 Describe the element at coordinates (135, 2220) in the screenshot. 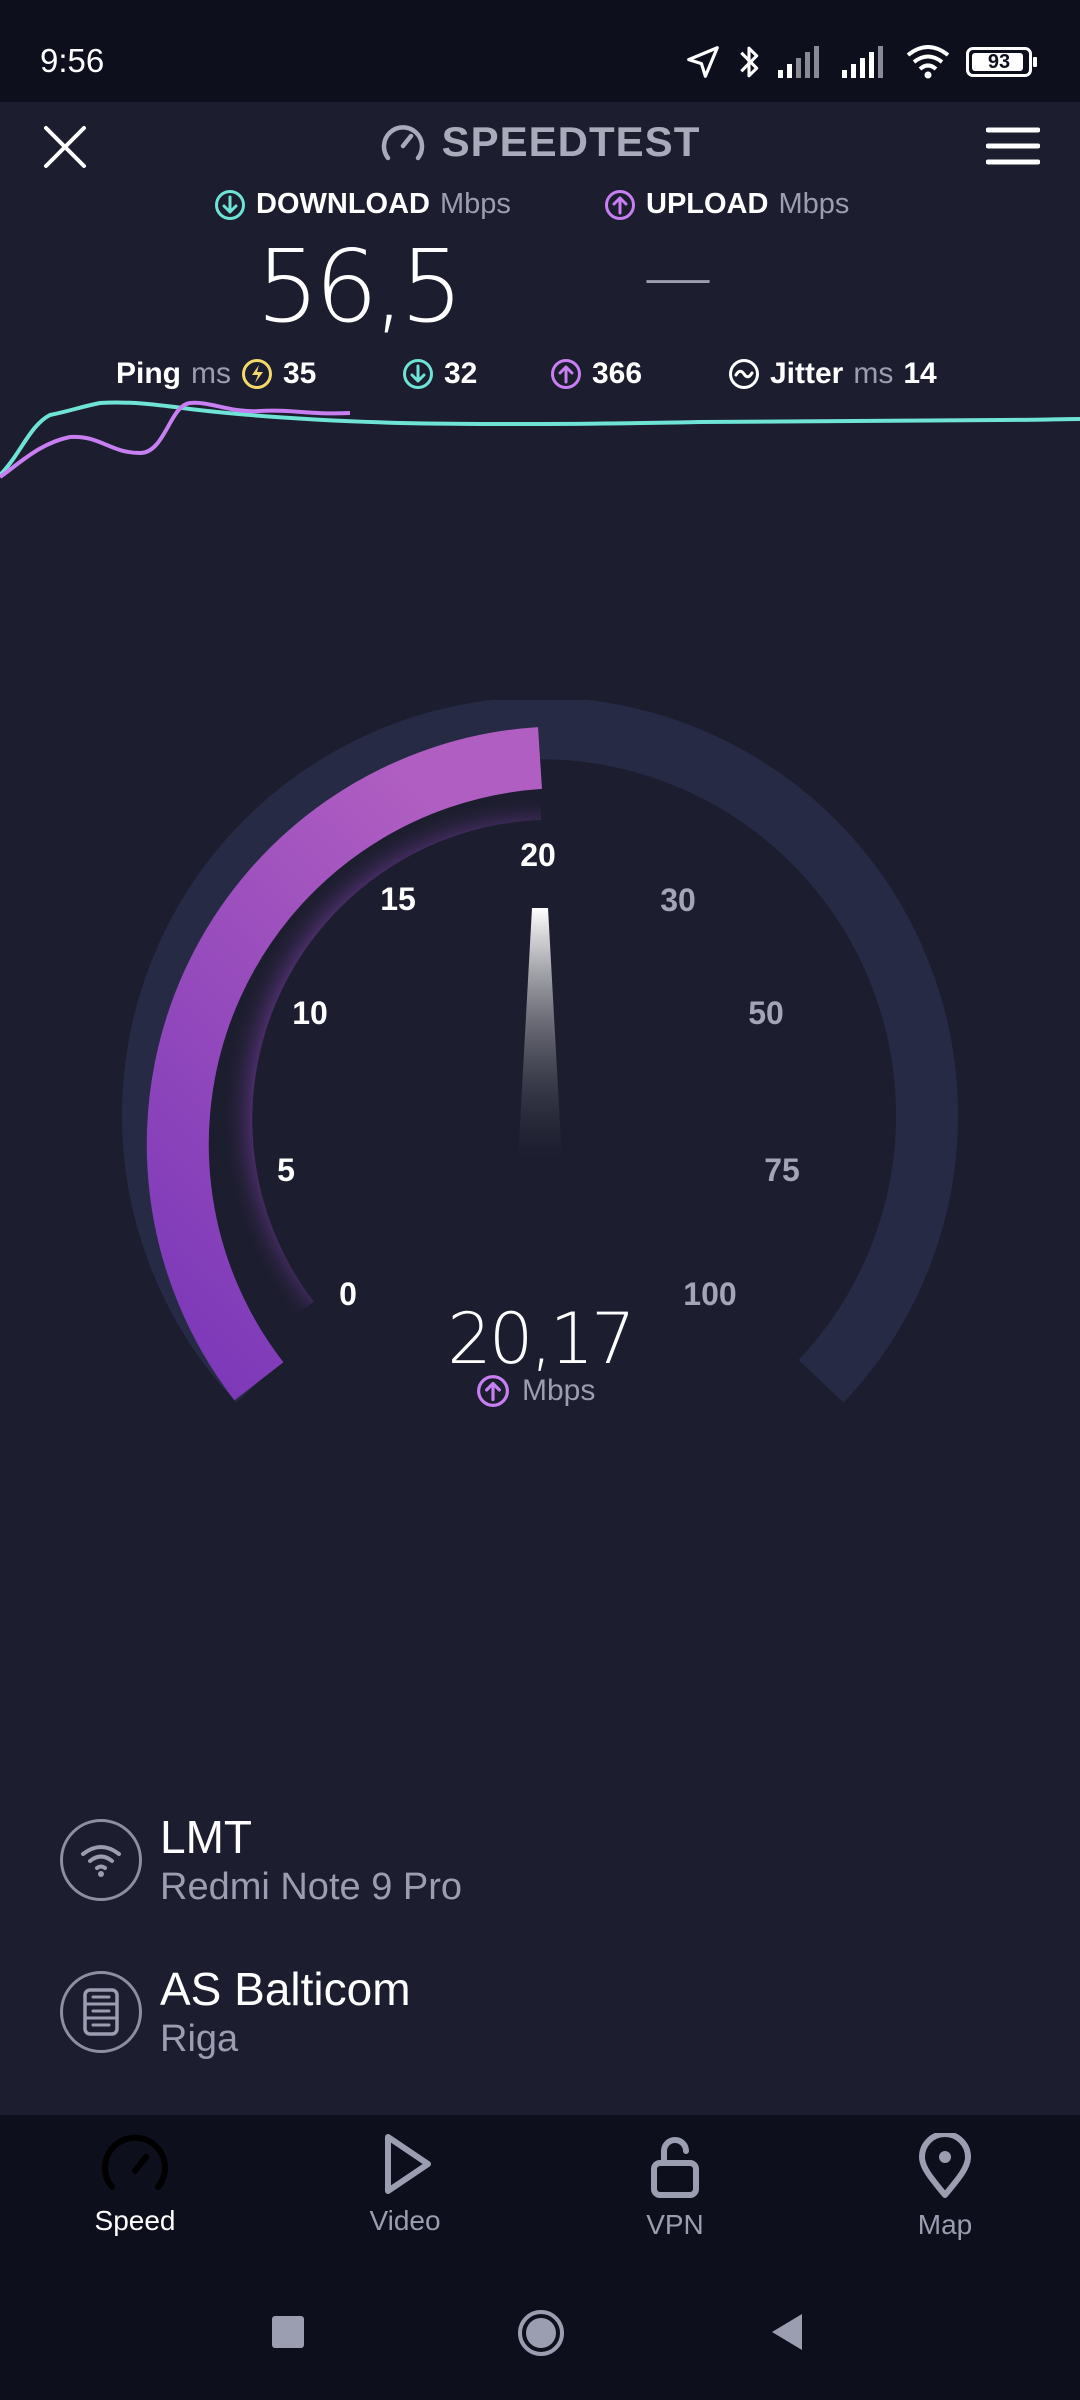

I see `nav-speed-label: Speed` at that location.